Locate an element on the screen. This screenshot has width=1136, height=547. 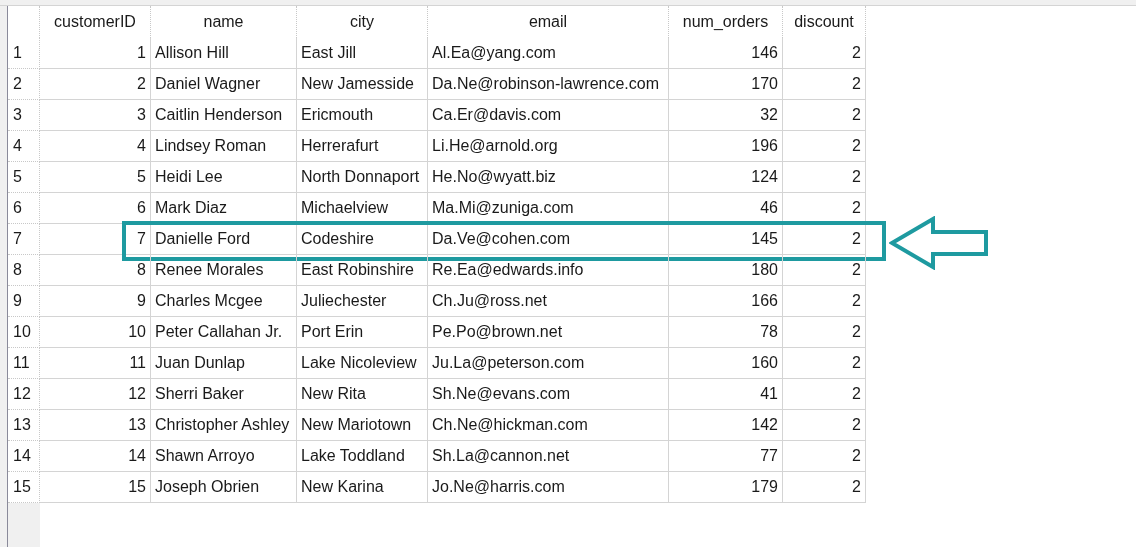
table-cell: Da.Ve@cohen.com is located at coordinates (548, 239).